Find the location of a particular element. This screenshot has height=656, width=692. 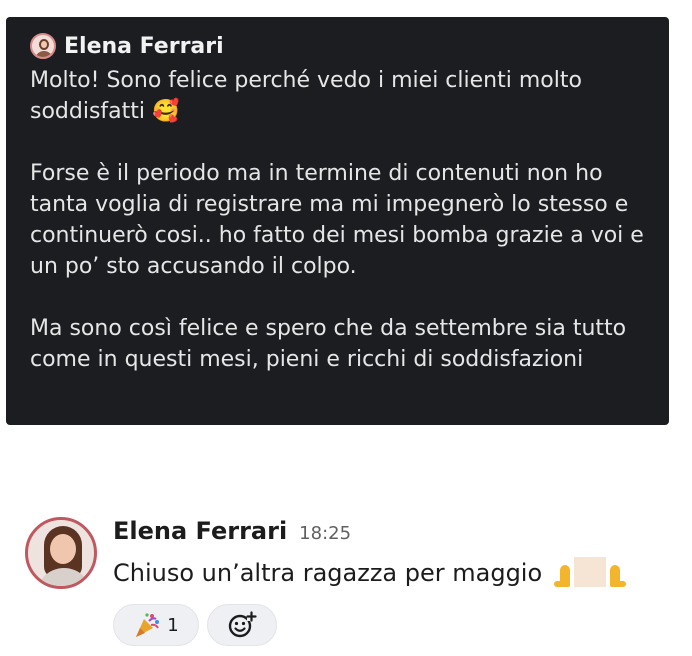

avatar is located at coordinates (61, 553).